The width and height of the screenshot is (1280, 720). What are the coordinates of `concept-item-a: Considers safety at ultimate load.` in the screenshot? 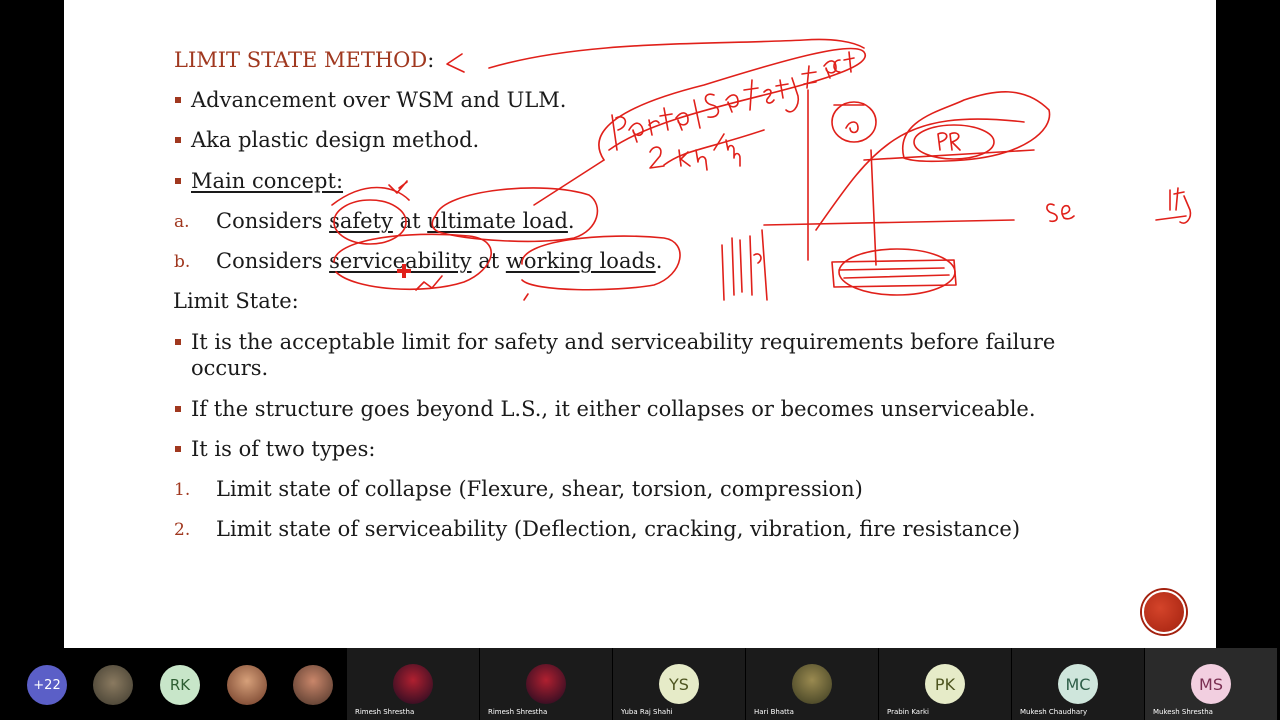 It's located at (395, 221).